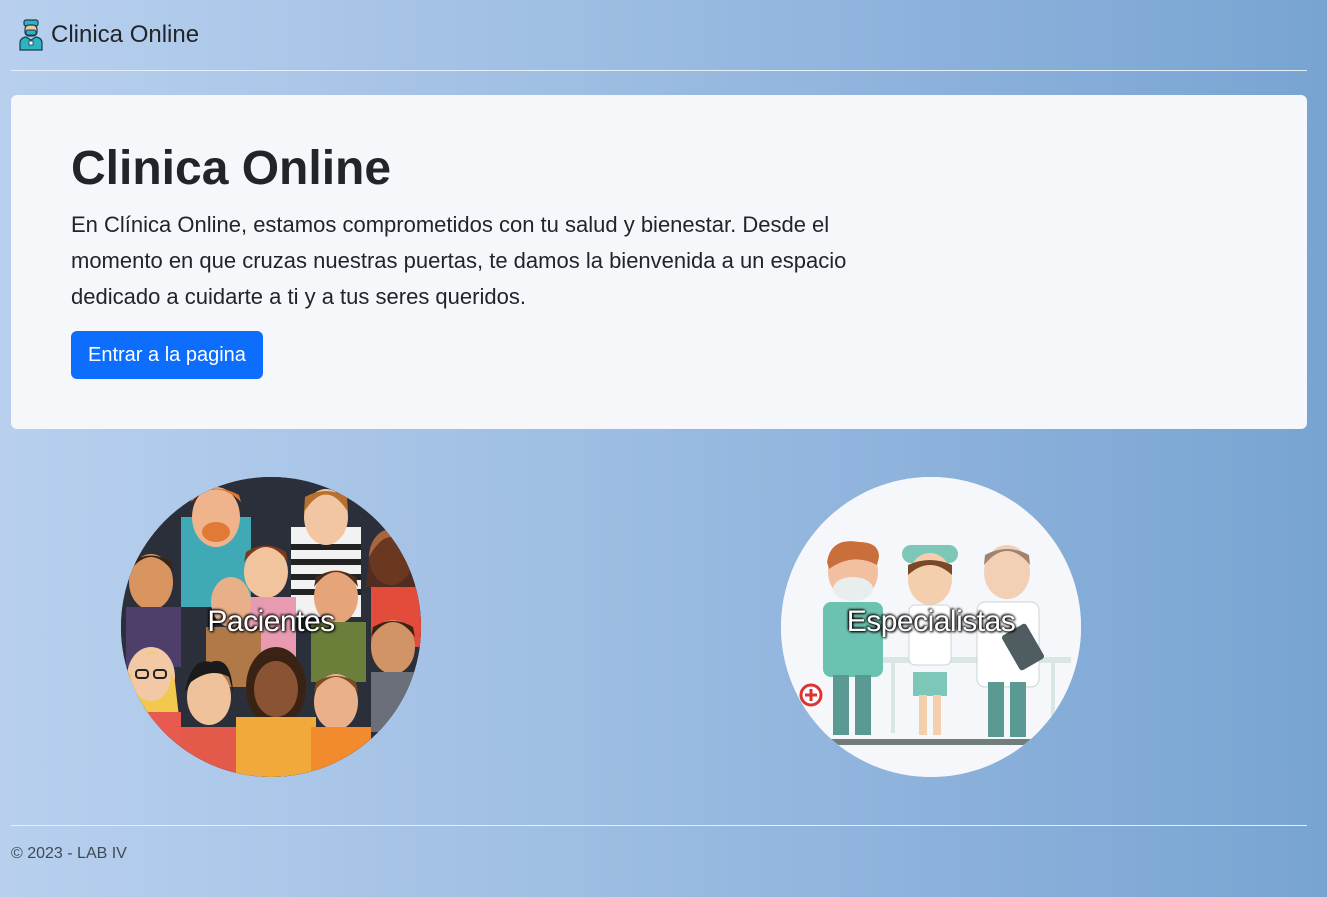 This screenshot has height=897, width=1327. I want to click on brand-link: Clinica Online, so click(108, 35).